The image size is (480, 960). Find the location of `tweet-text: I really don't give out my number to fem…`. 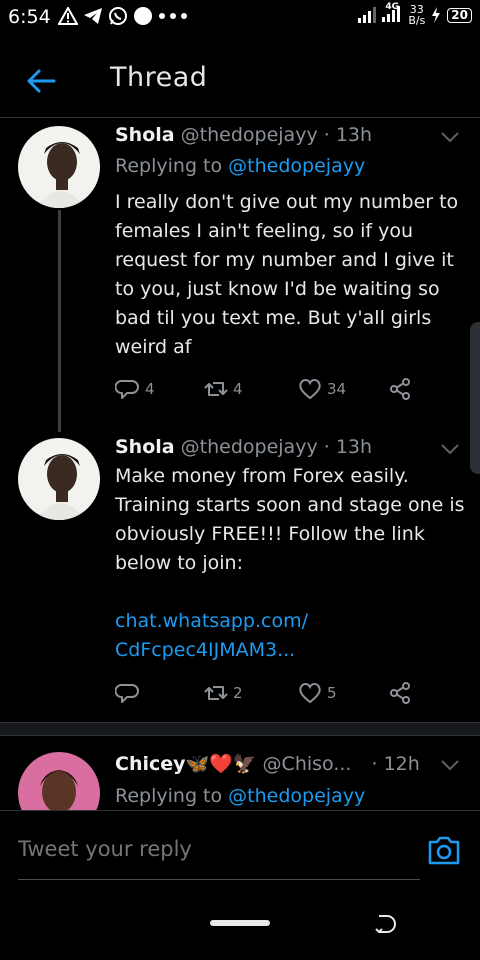

tweet-text: I really don't give out my number to fem… is located at coordinates (287, 274).